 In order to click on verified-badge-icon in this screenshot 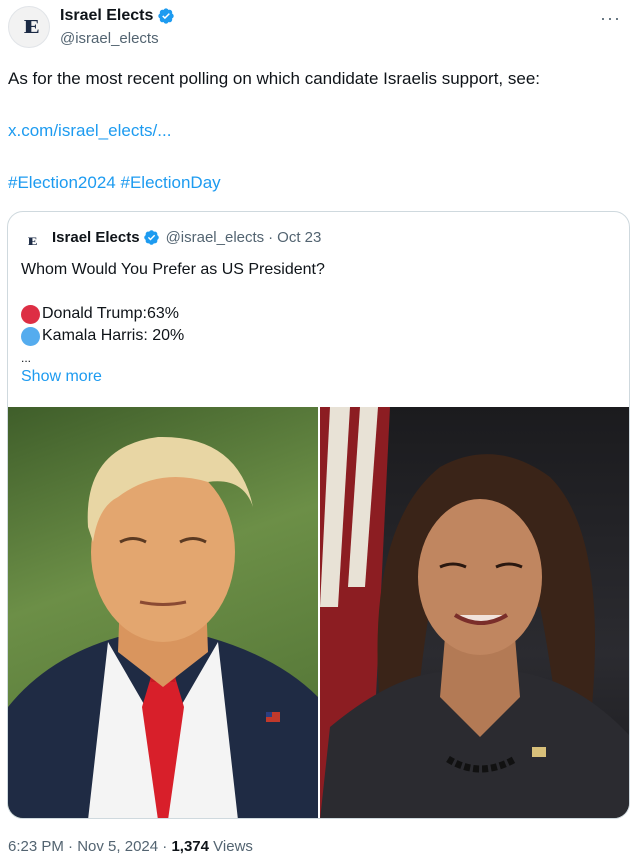, I will do `click(166, 16)`.